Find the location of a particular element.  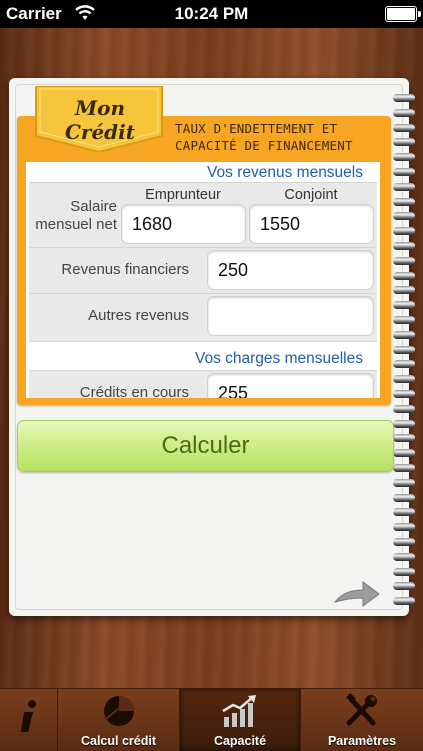

section-title-charges: Vos charges mensuelles is located at coordinates (278, 358).